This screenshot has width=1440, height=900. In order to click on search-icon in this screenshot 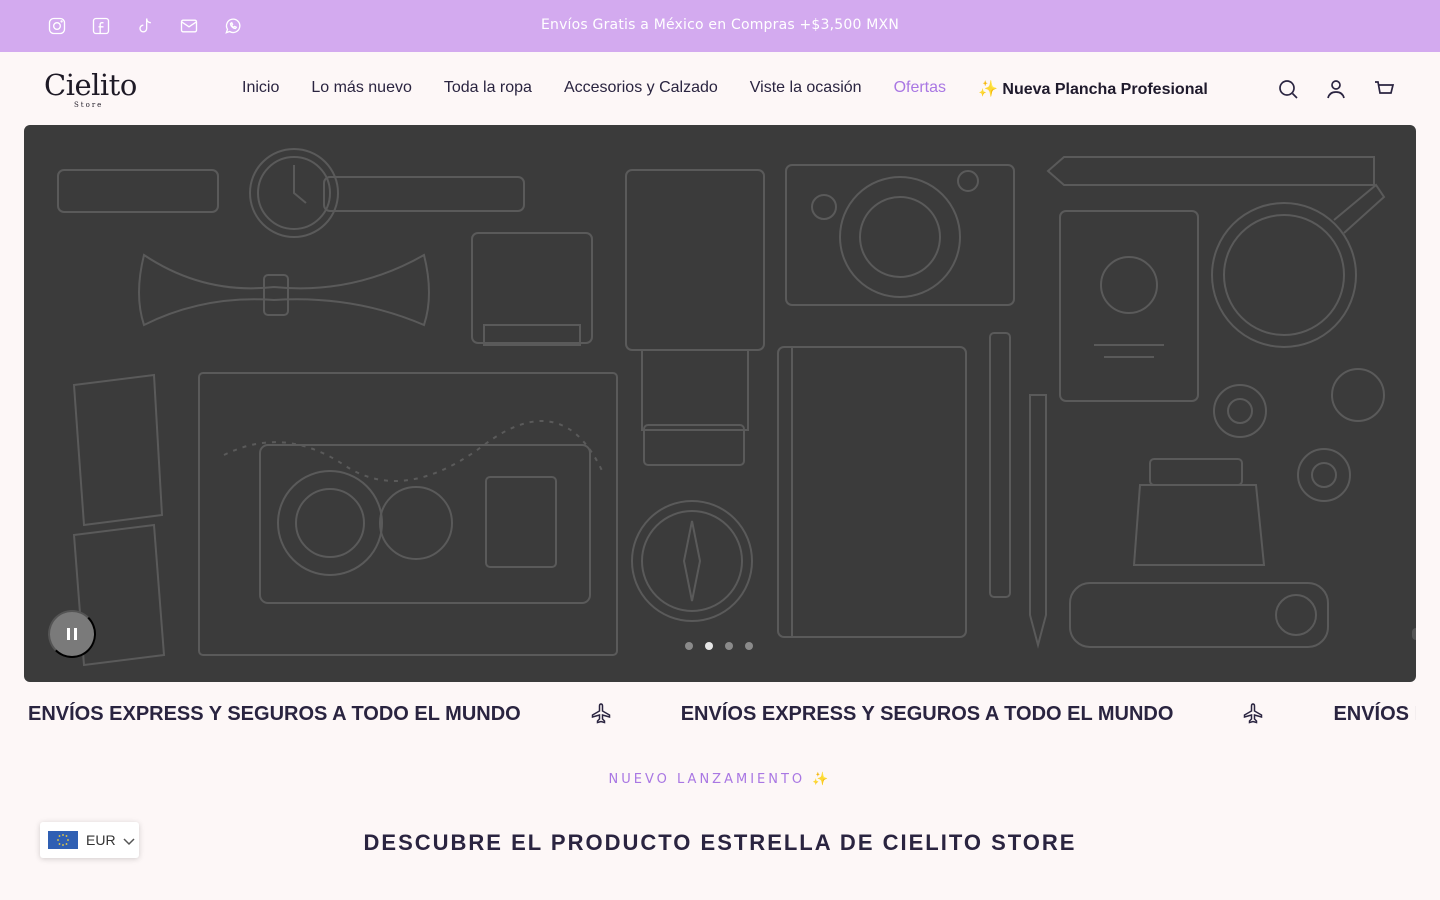, I will do `click(1288, 89)`.